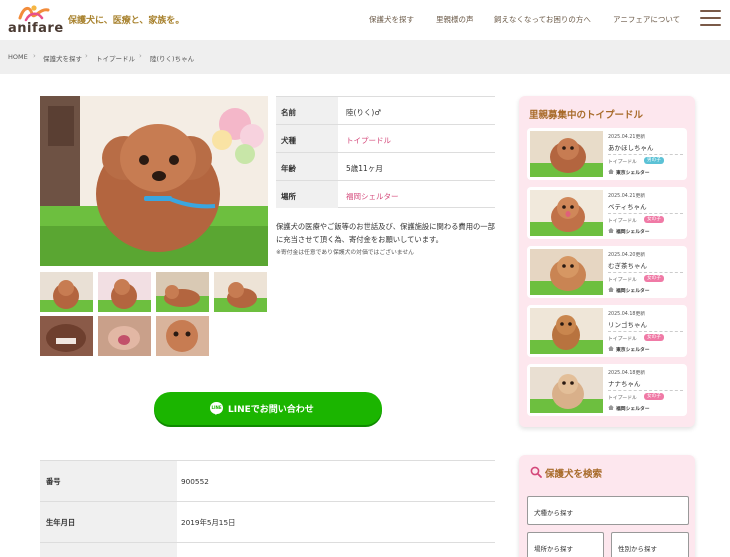 This screenshot has height=557, width=730. Describe the element at coordinates (108, 550) in the screenshot. I see `detail-key` at that location.